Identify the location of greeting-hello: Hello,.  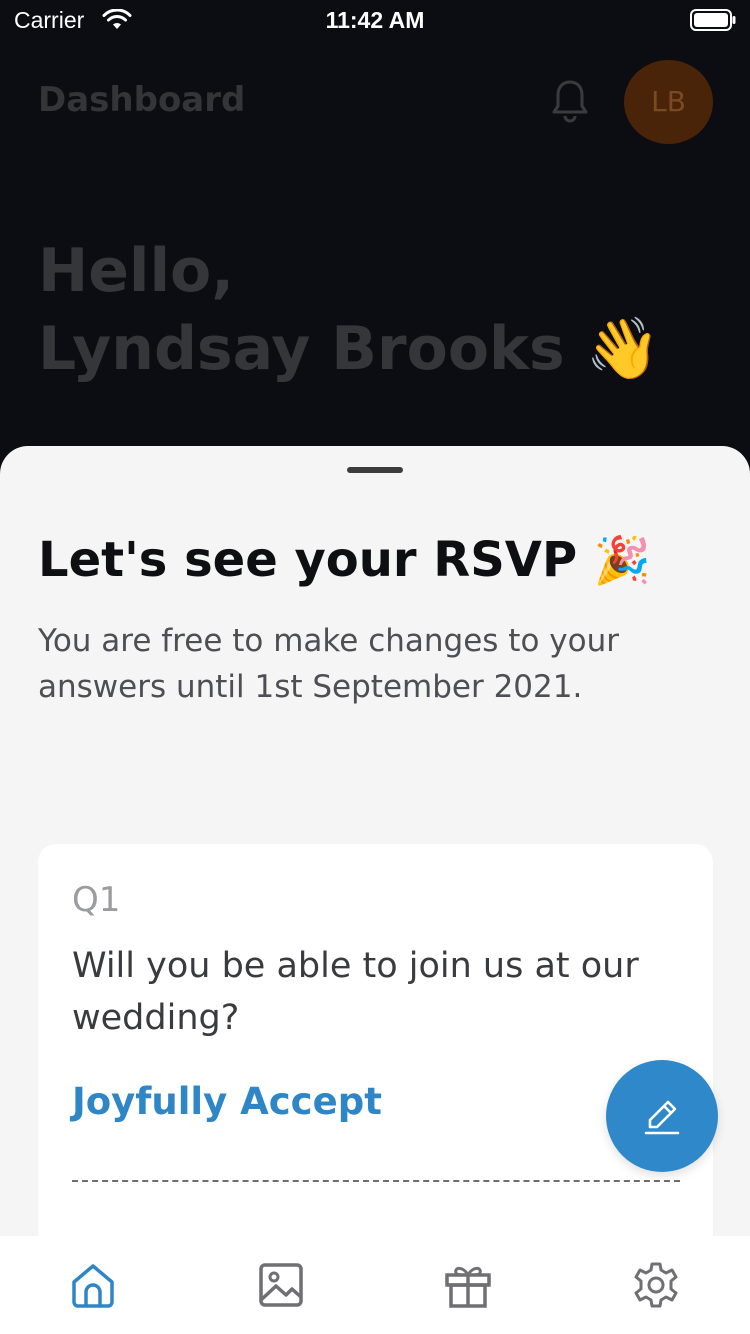
(136, 271).